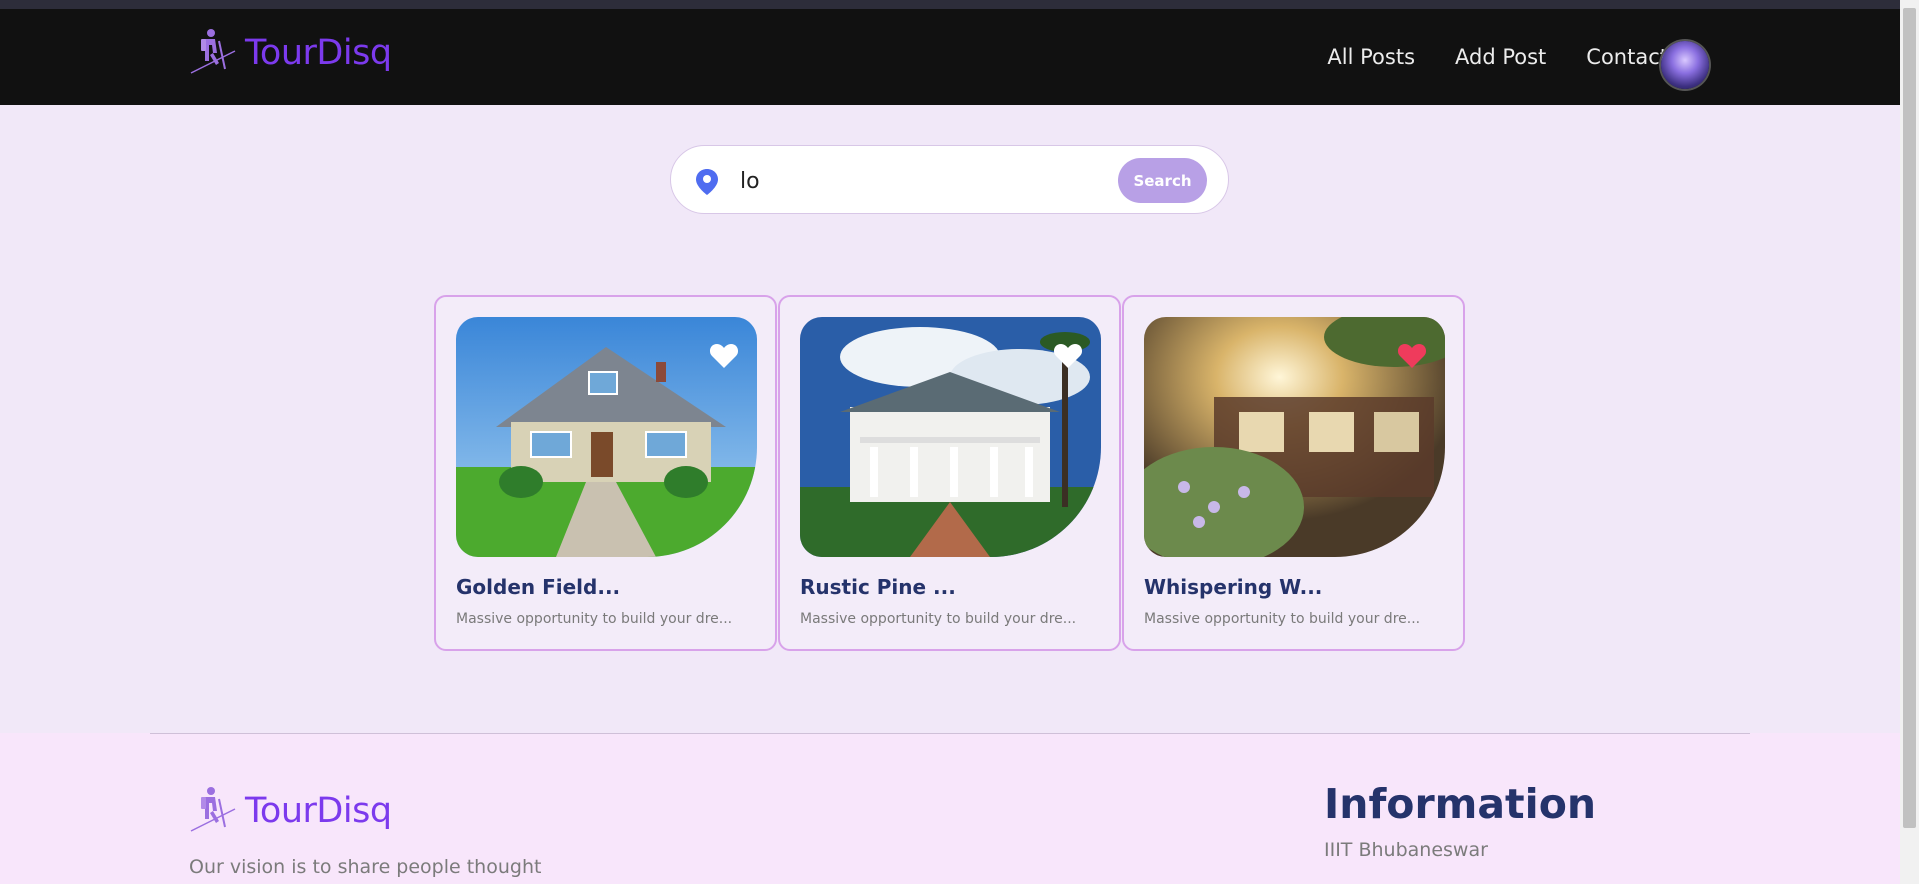  I want to click on info-address: IIIT Bhubaneswar, so click(1406, 850).